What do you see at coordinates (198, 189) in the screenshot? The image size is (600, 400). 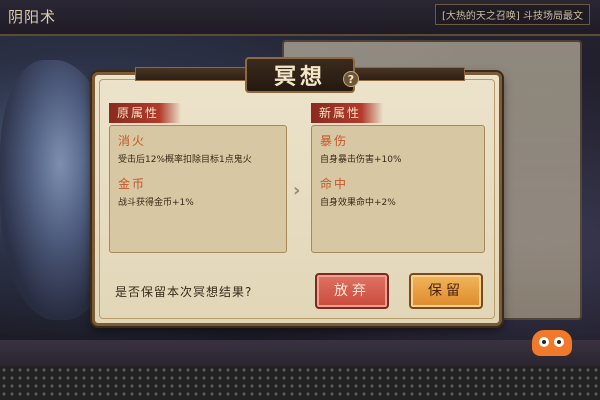 I see `original-attributes-panel: 消火 受击后12%概率扣除目标1点鬼火 金币 战斗获得金币+1%` at bounding box center [198, 189].